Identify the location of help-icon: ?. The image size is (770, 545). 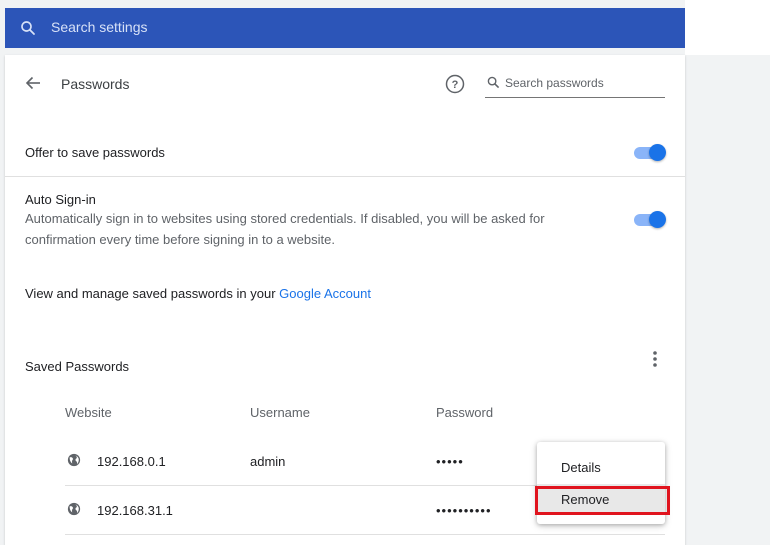
(455, 84).